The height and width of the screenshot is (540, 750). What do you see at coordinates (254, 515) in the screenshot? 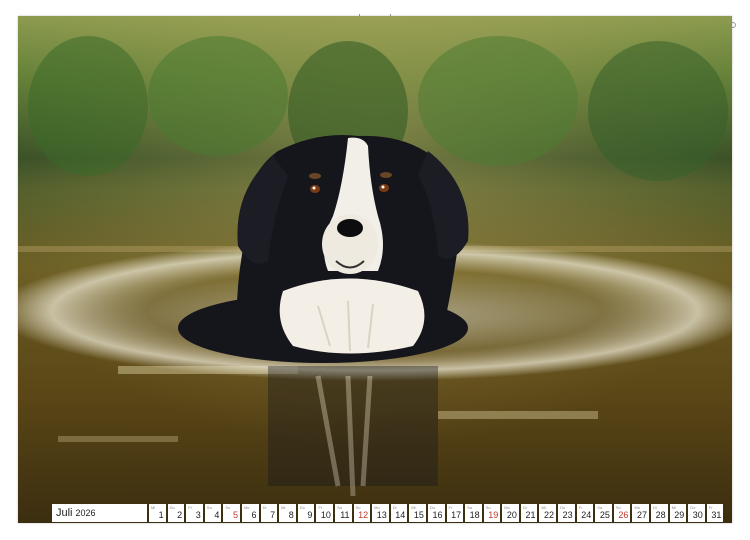
I see `day-number: 6` at bounding box center [254, 515].